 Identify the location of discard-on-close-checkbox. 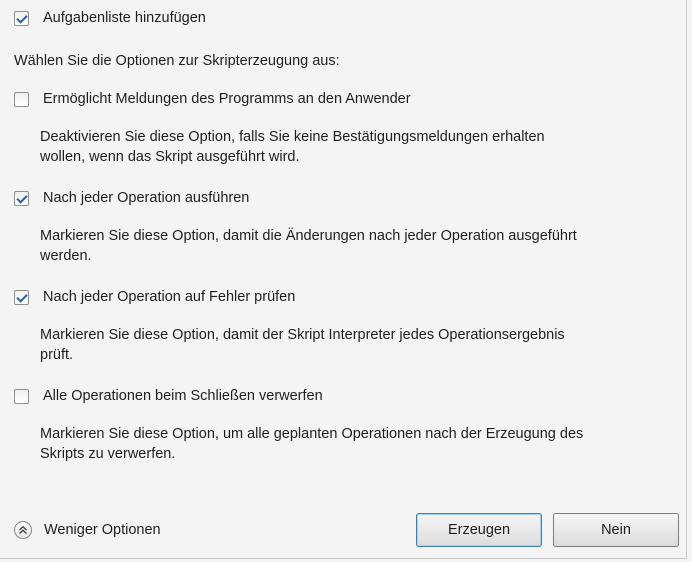
(21, 396).